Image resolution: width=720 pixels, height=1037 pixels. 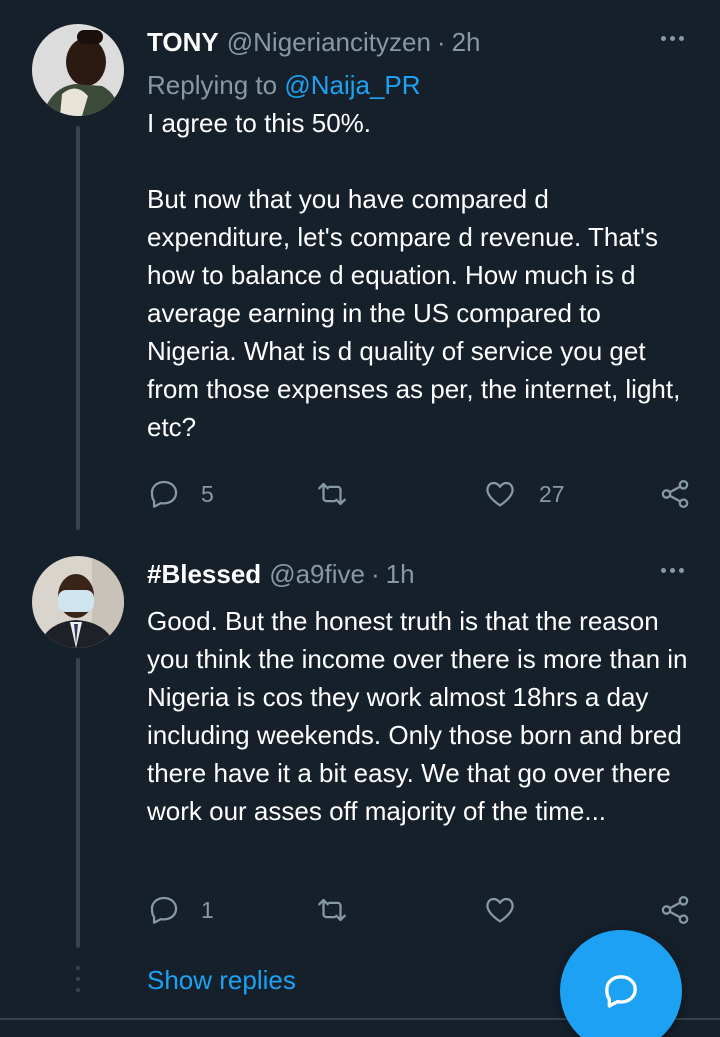 I want to click on like-count: 27, so click(x=552, y=493).